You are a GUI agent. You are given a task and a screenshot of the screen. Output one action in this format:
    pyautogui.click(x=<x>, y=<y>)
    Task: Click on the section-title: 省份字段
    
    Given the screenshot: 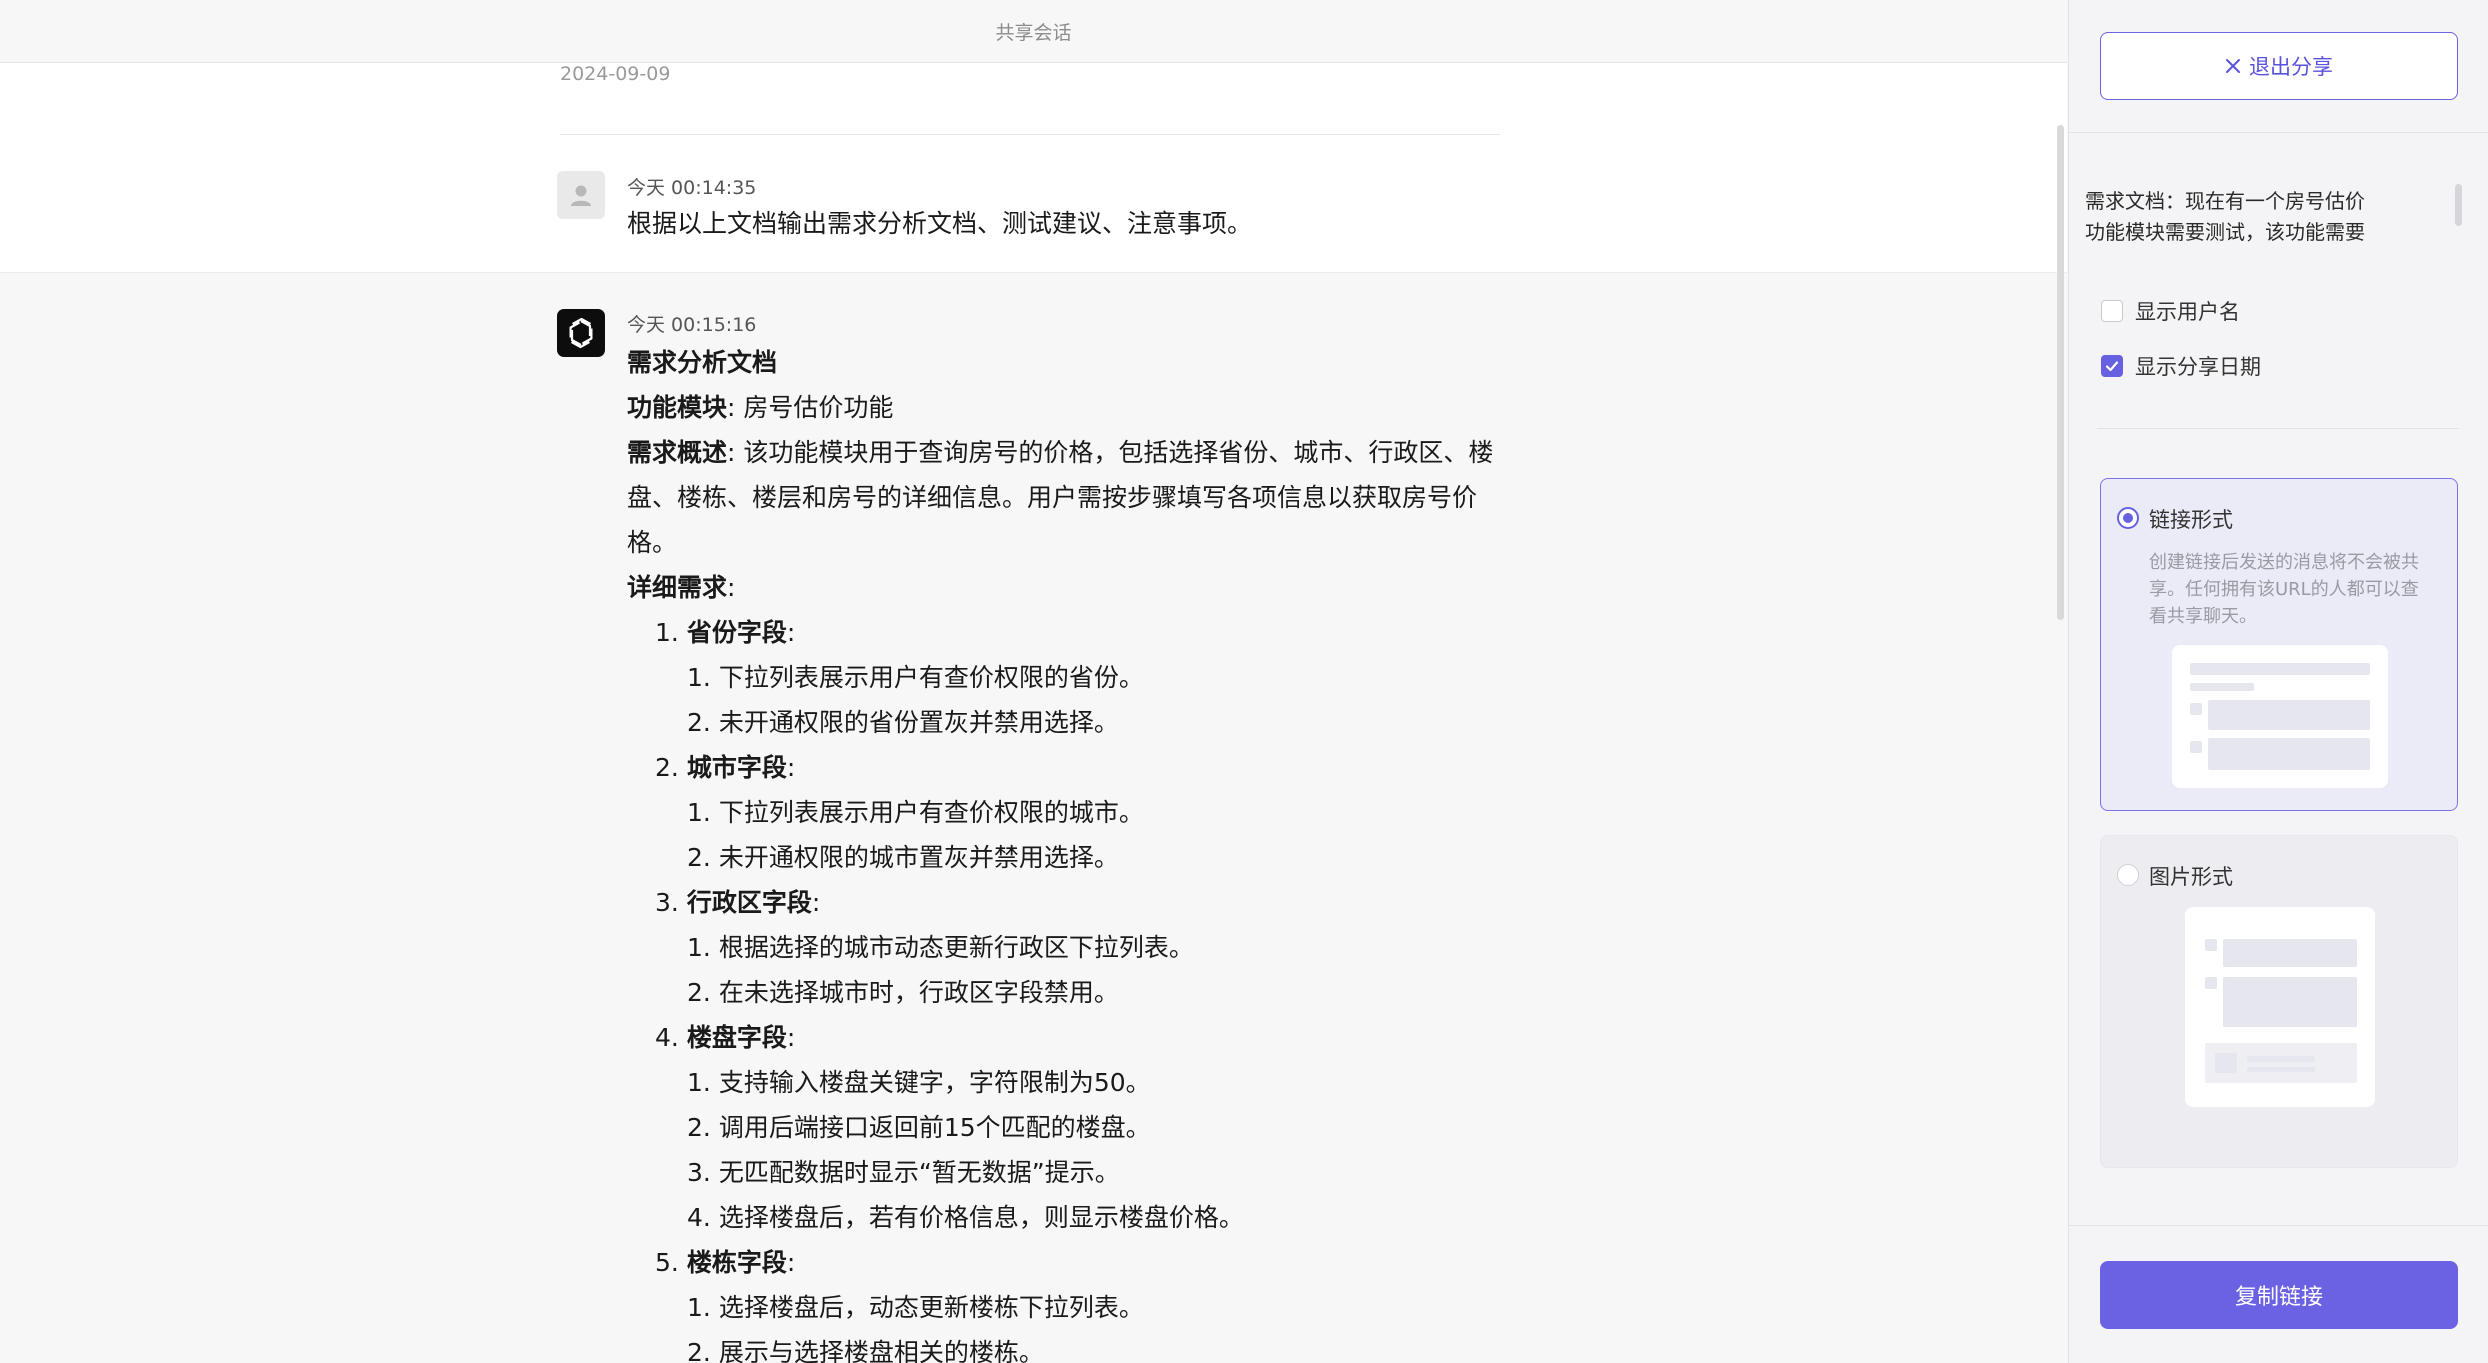 What is the action you would take?
    pyautogui.click(x=736, y=632)
    